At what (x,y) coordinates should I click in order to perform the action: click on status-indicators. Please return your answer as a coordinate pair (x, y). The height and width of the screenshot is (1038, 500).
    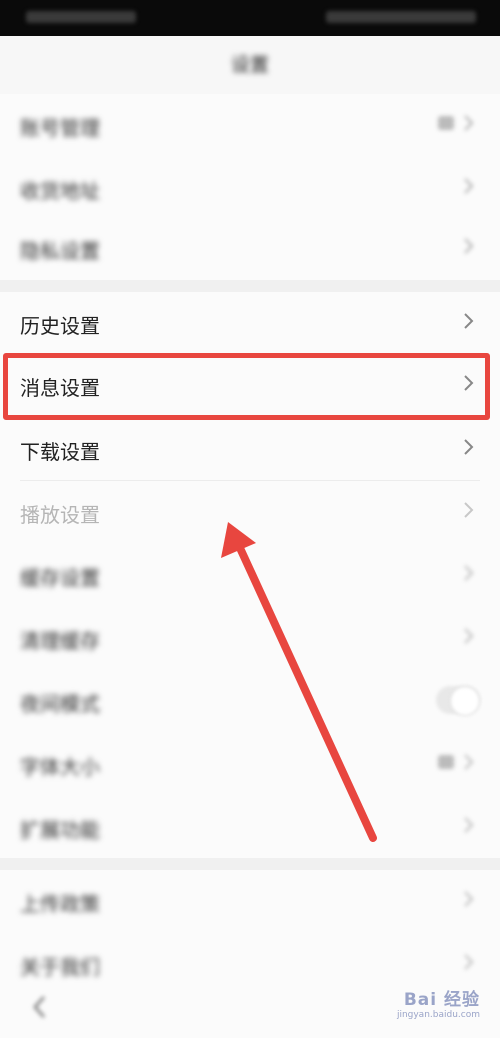
    Looking at the image, I should click on (401, 17).